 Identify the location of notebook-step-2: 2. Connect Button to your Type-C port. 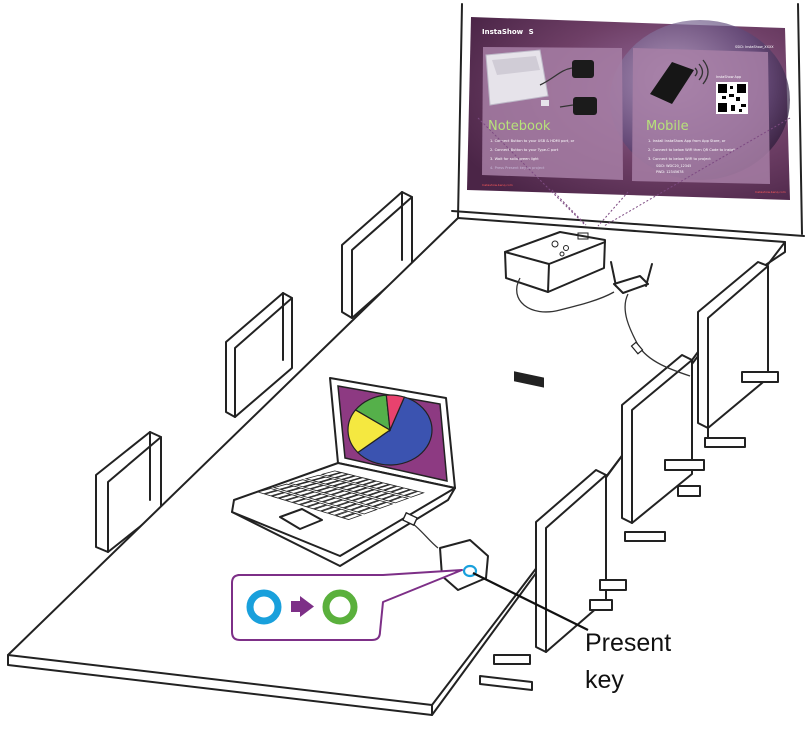
(524, 150).